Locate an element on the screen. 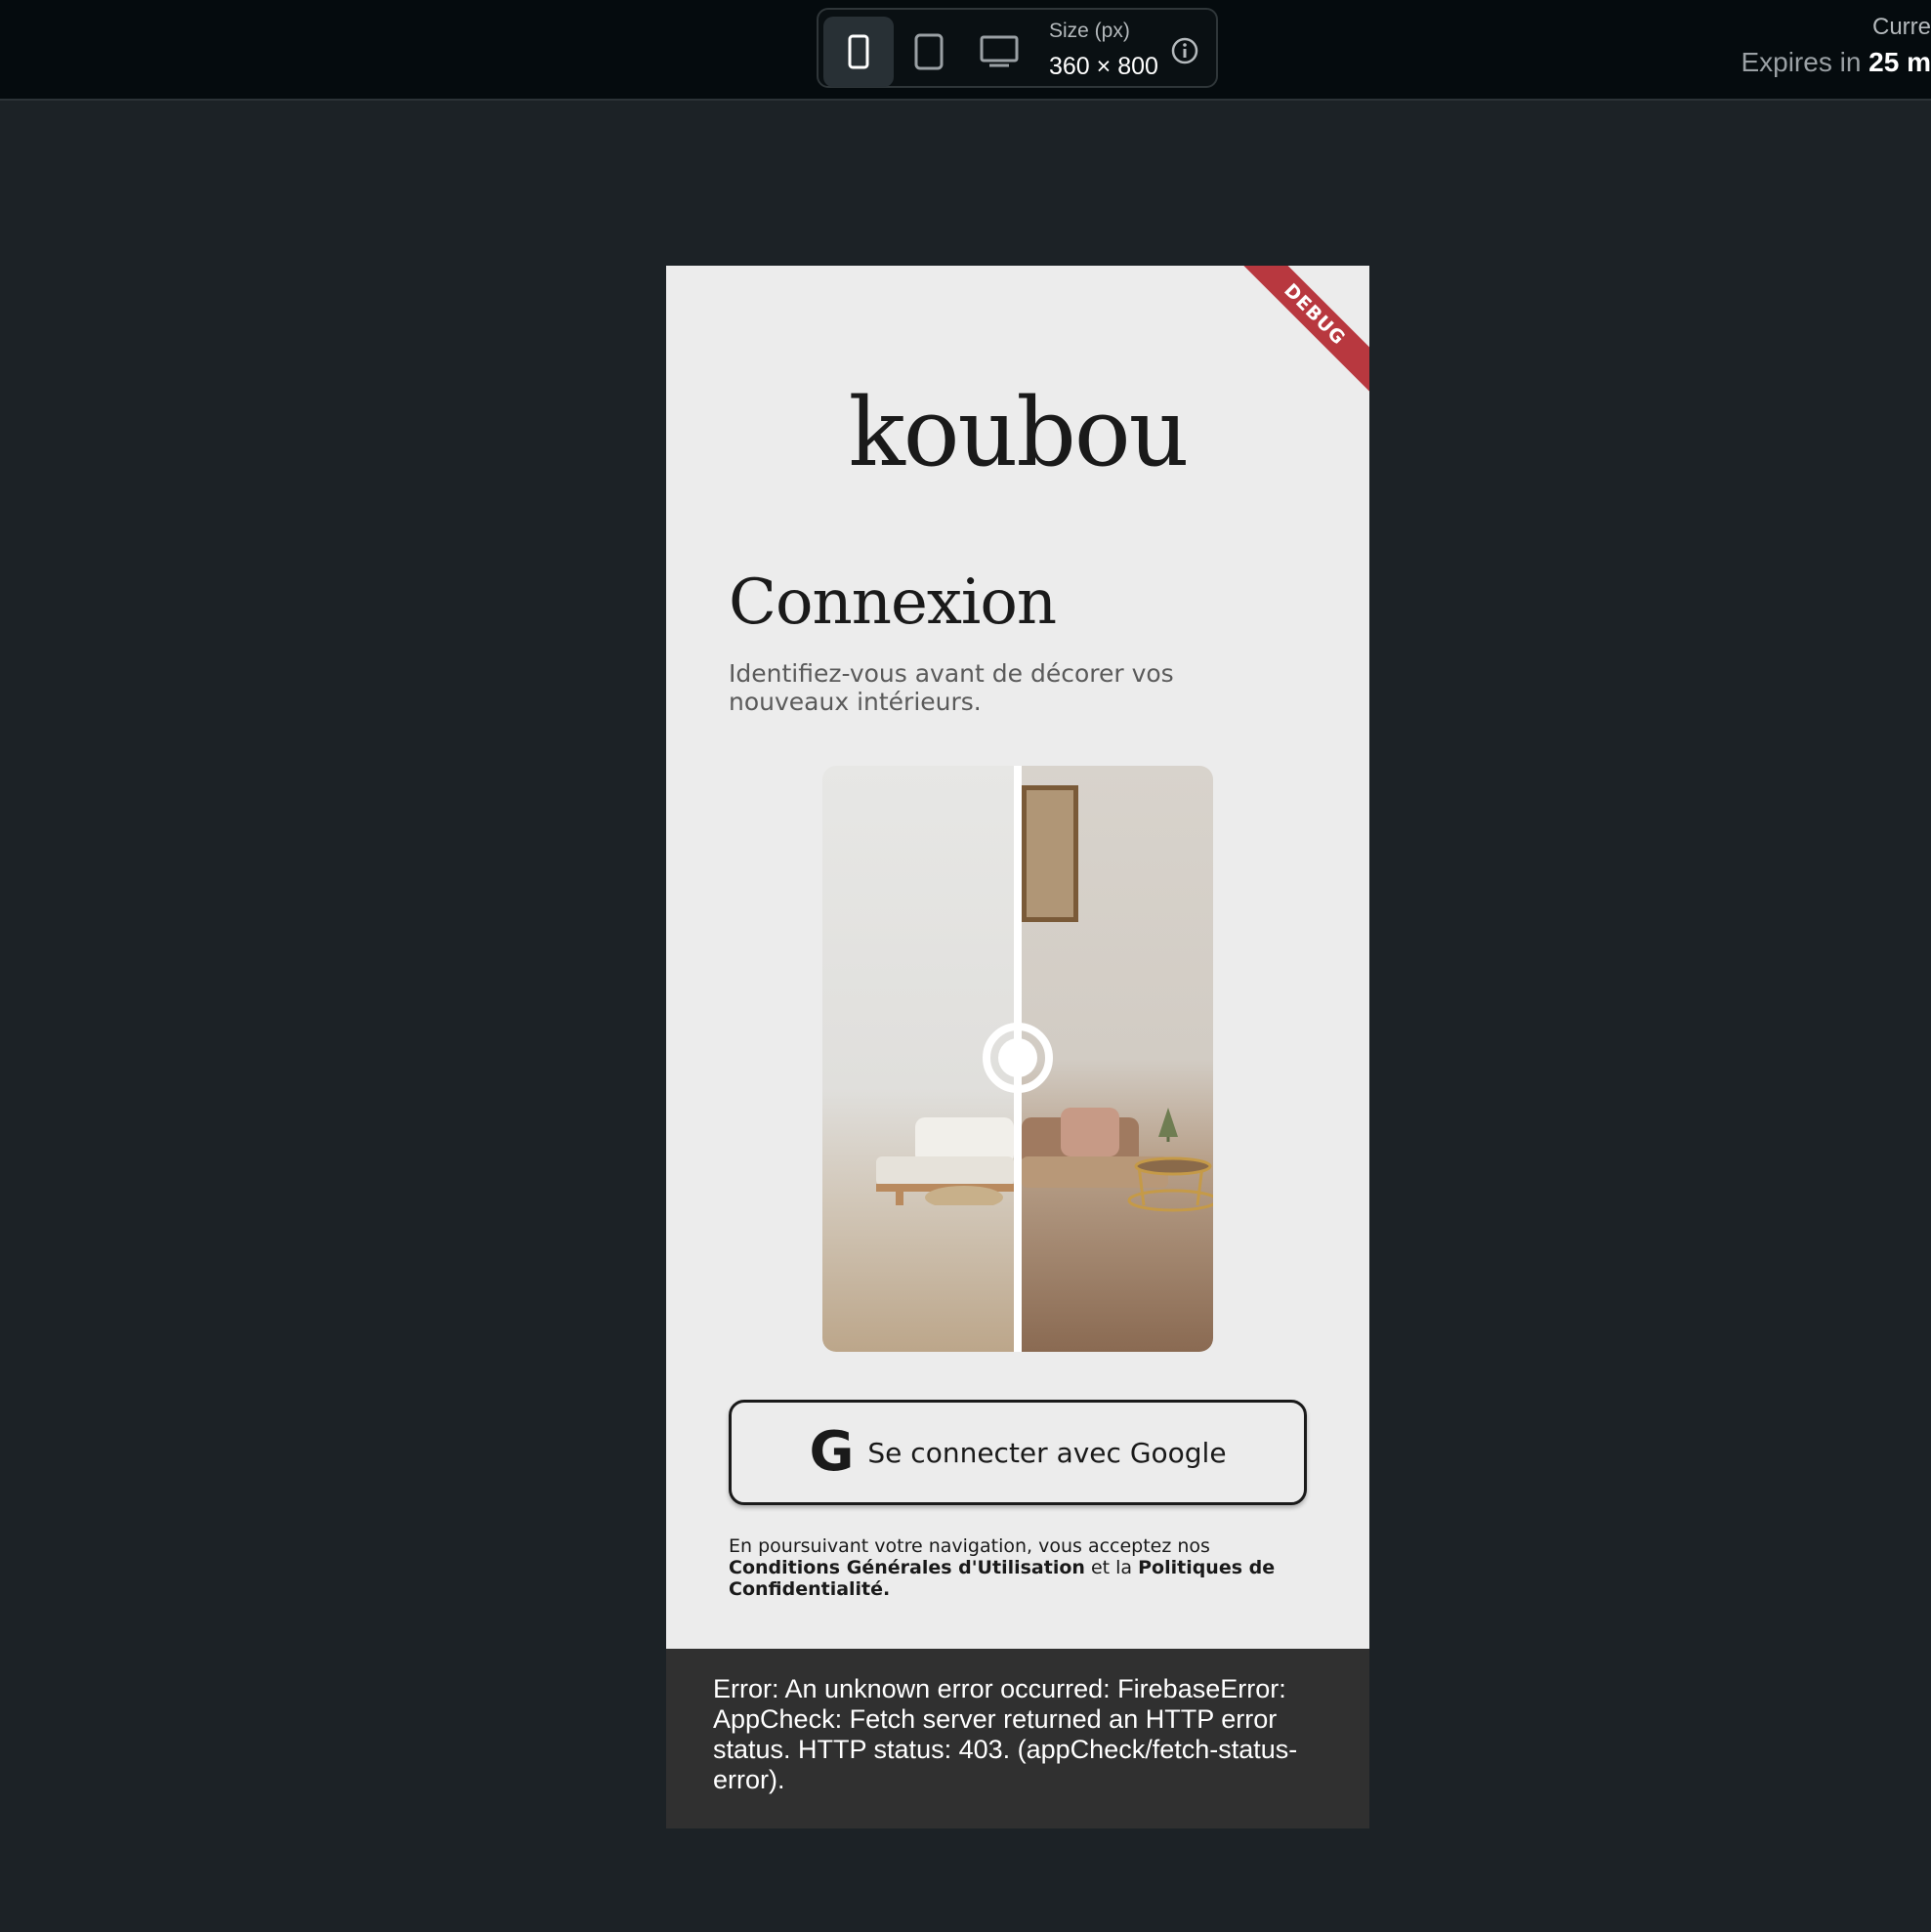 The image size is (1931, 1932). tablet-icon is located at coordinates (929, 51).